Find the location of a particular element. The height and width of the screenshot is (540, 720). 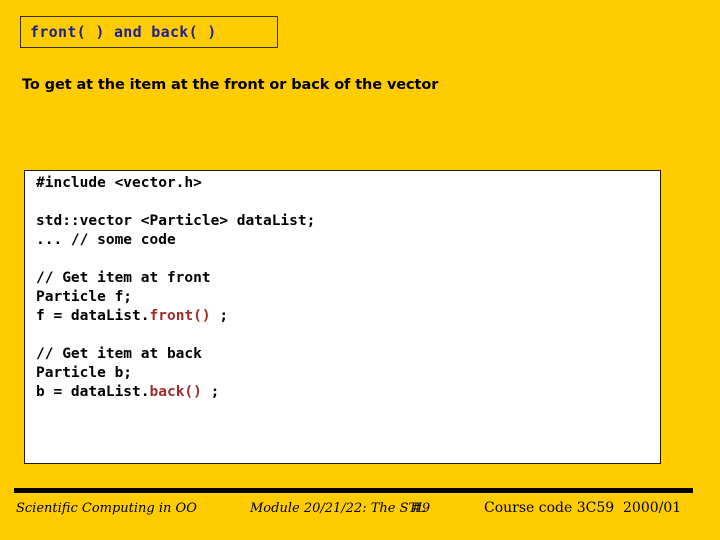

code-text: // Get item at front is located at coordinates (123, 278).